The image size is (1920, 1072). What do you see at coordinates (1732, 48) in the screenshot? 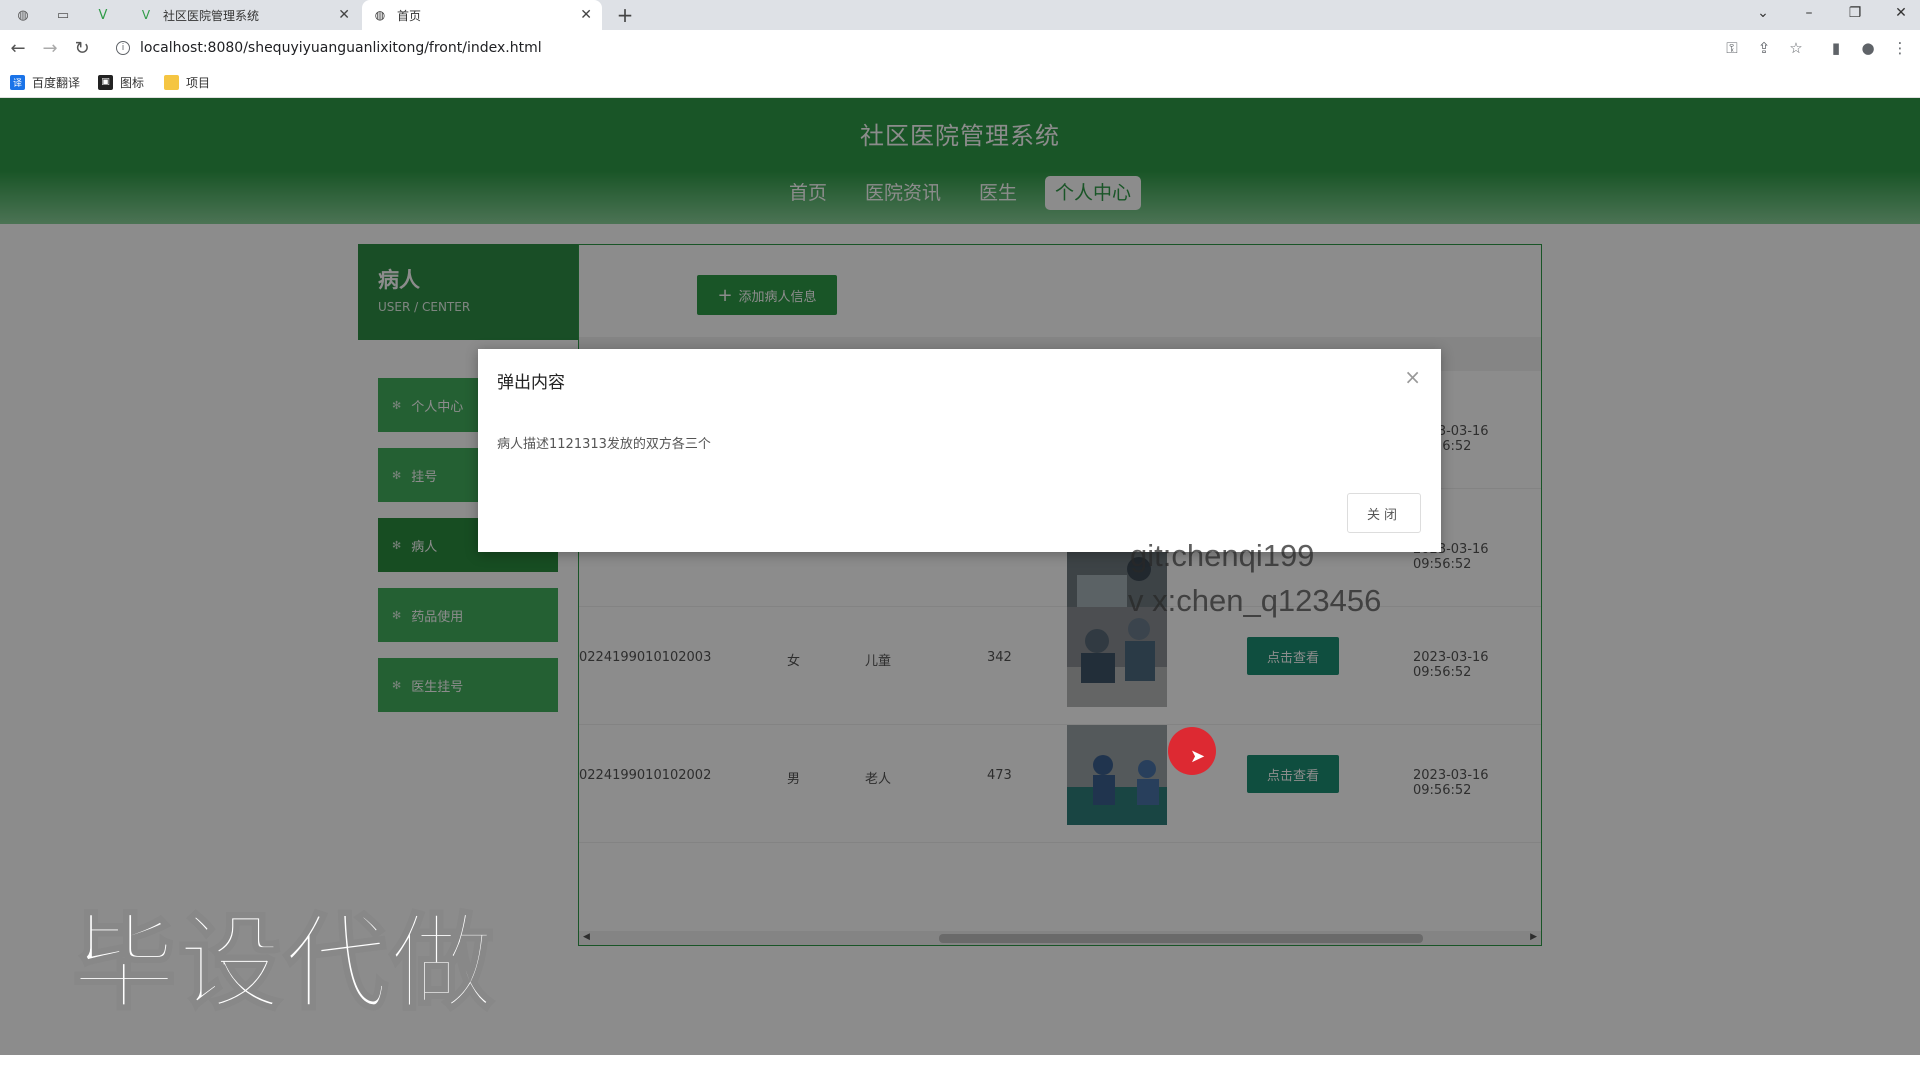
I see `key-icon: ⚿` at bounding box center [1732, 48].